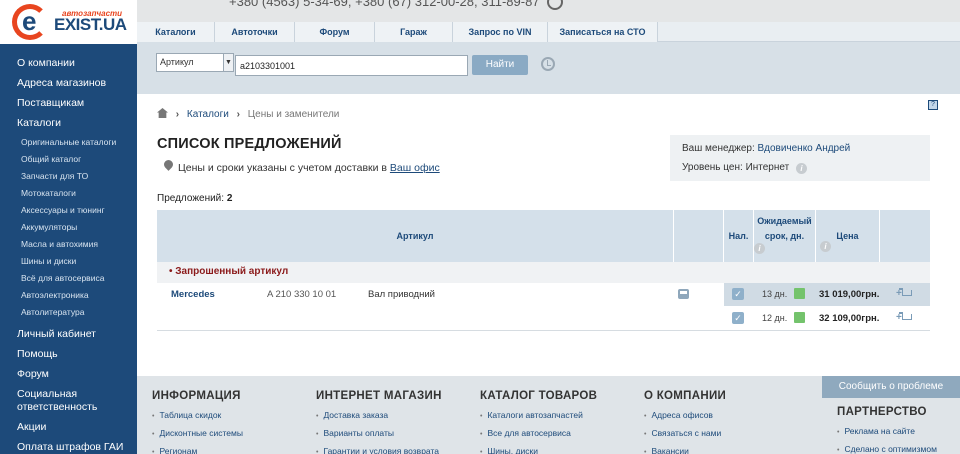 Image resolution: width=960 pixels, height=454 pixels. I want to click on sidebar-subitem-tires: Шины и диски, so click(68, 261).